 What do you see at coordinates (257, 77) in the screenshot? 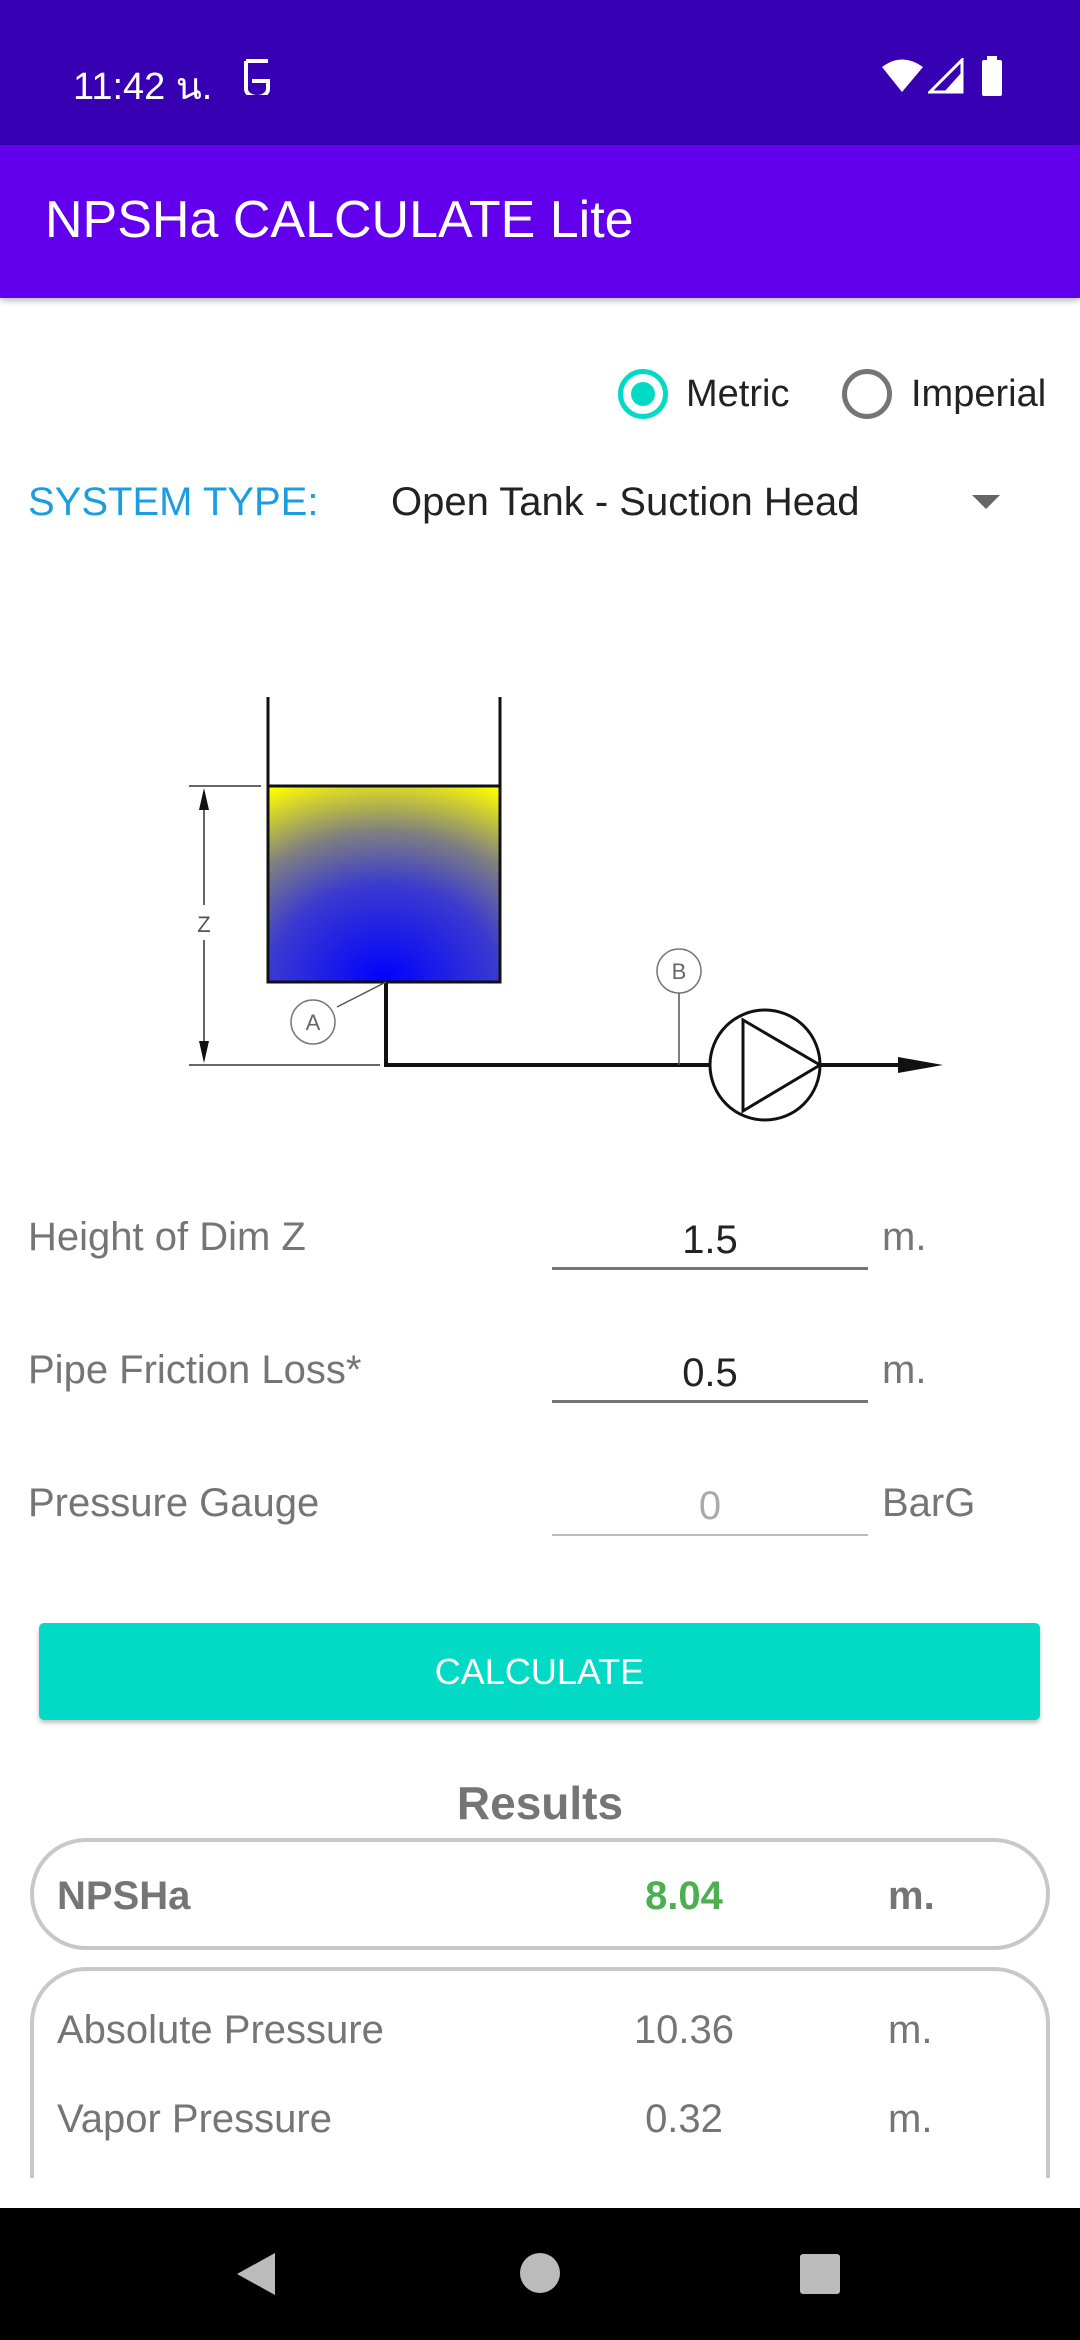
I see `notification-icon` at bounding box center [257, 77].